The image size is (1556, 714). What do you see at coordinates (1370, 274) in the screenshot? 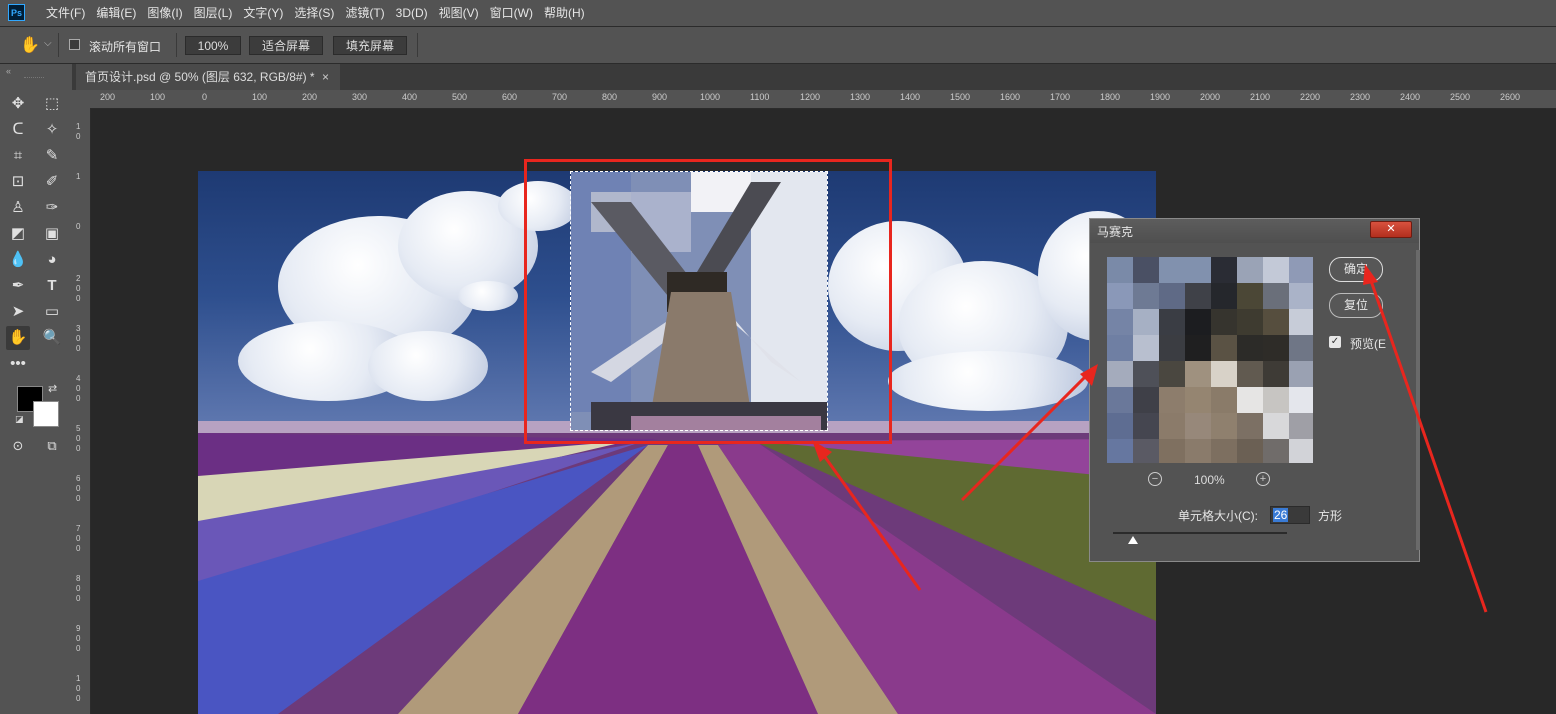
I see `arrowhead-ok` at bounding box center [1370, 274].